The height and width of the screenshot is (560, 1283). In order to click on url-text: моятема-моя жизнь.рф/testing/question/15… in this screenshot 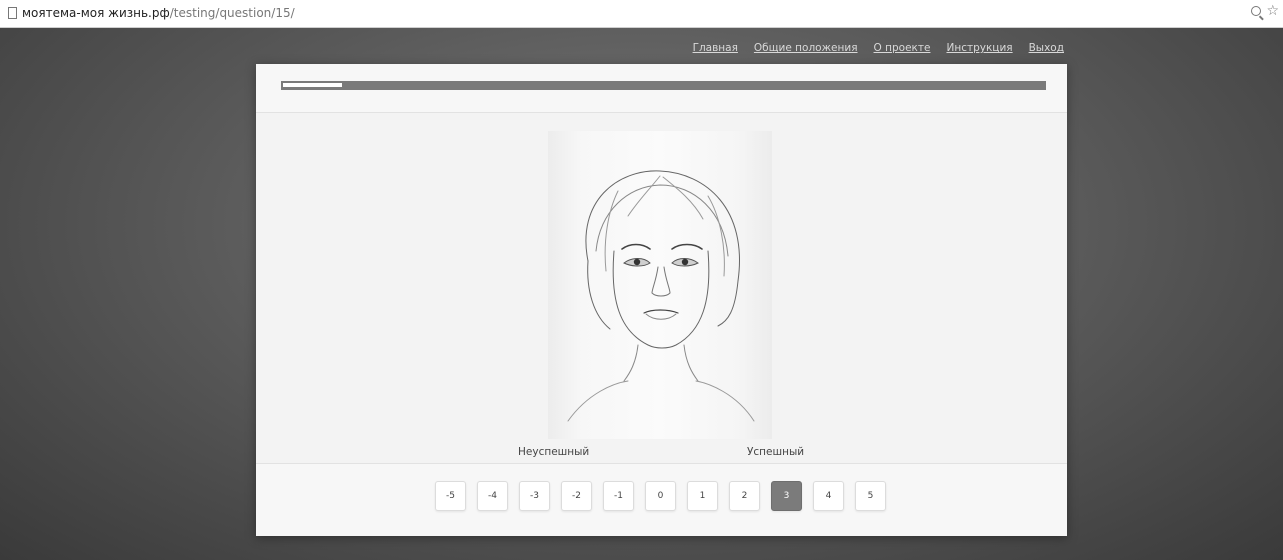, I will do `click(158, 13)`.